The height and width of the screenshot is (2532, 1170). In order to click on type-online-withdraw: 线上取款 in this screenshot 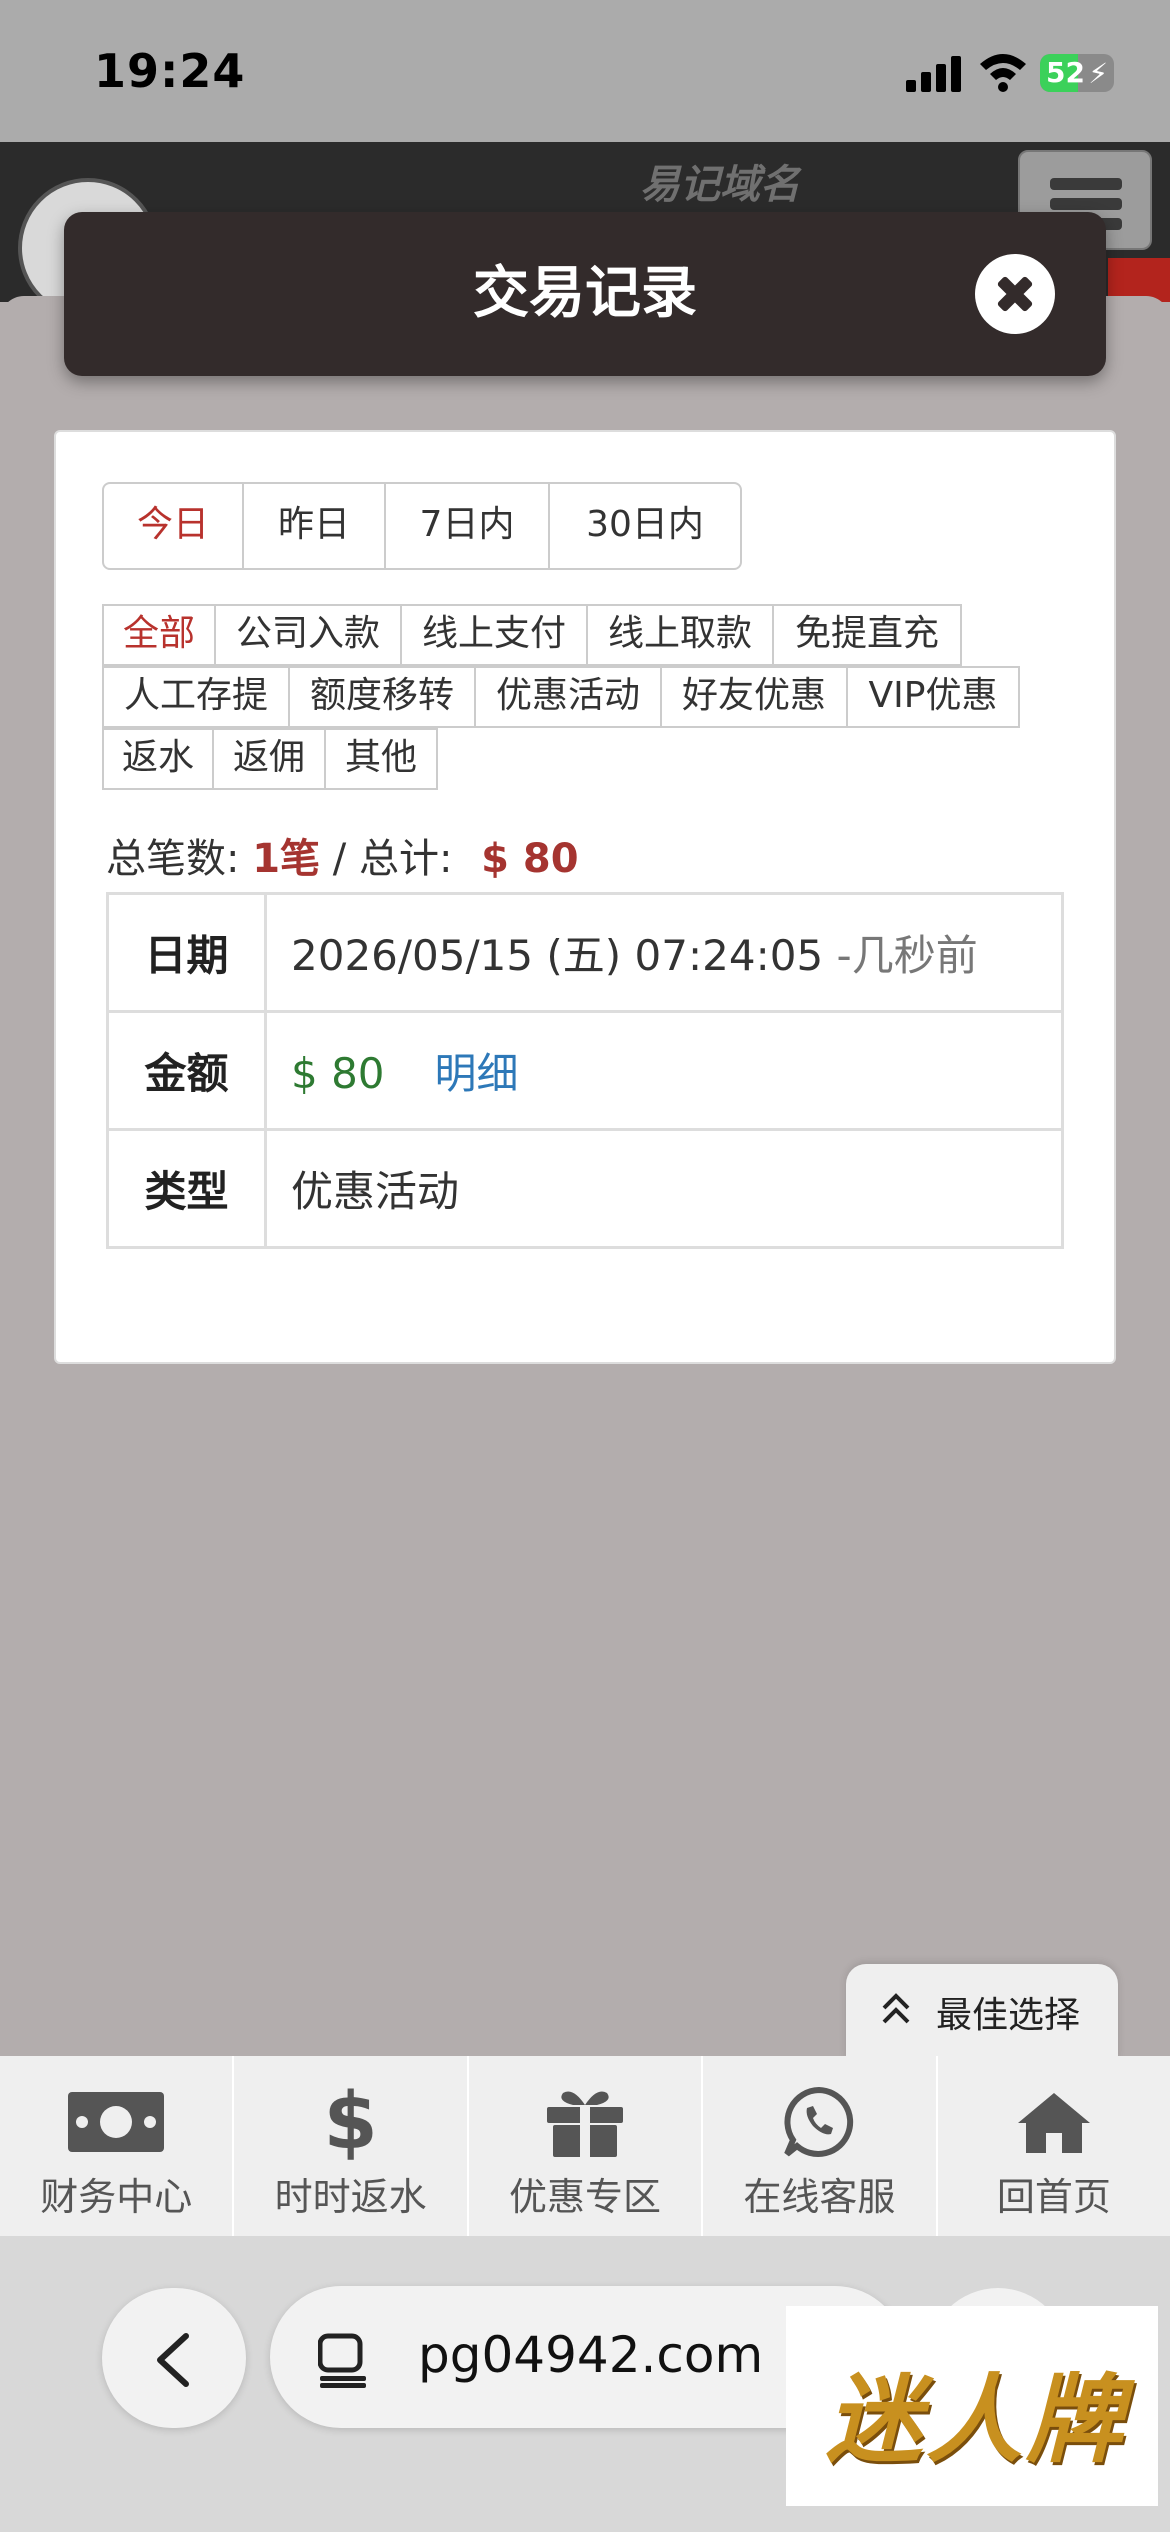, I will do `click(681, 635)`.